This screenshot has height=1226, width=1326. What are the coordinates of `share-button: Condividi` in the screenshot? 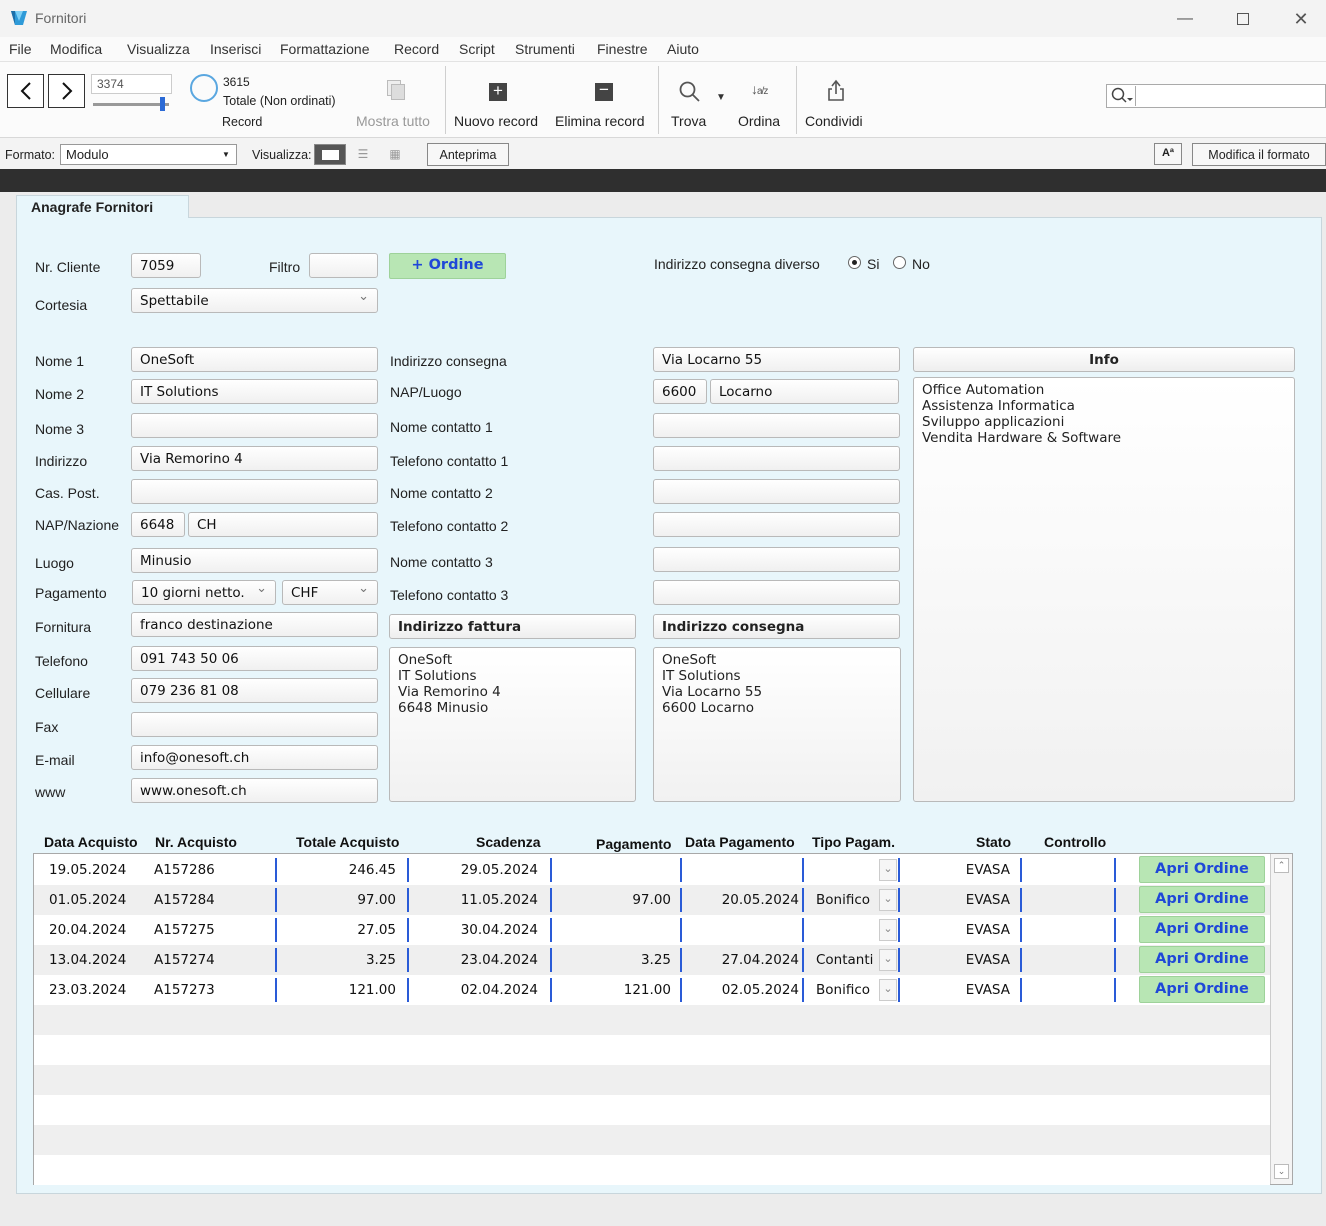 It's located at (834, 121).